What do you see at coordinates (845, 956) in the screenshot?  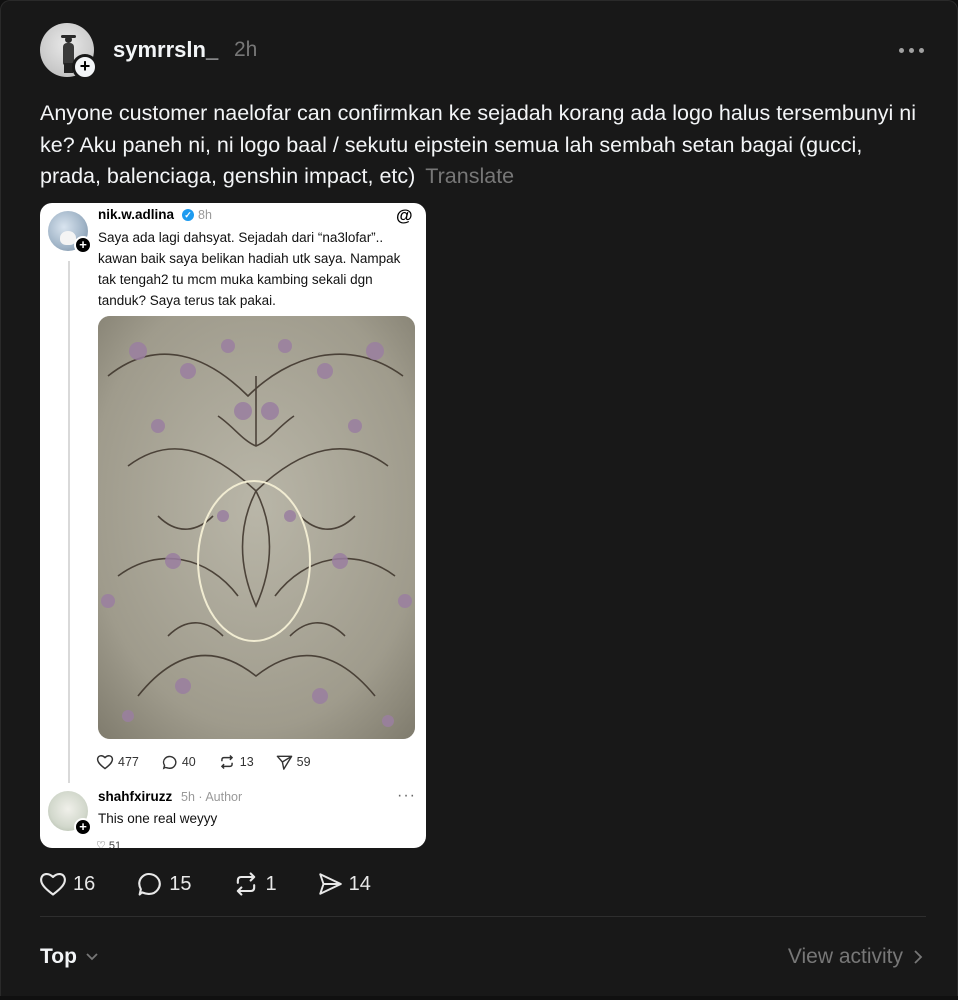 I see `view-activity-label: View activity` at bounding box center [845, 956].